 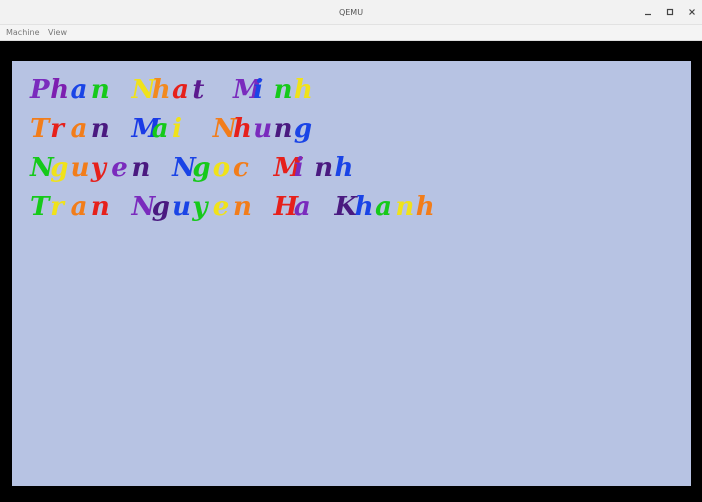 I want to click on screen-text-line: TranNguyenHaKhanh, so click(x=243, y=207).